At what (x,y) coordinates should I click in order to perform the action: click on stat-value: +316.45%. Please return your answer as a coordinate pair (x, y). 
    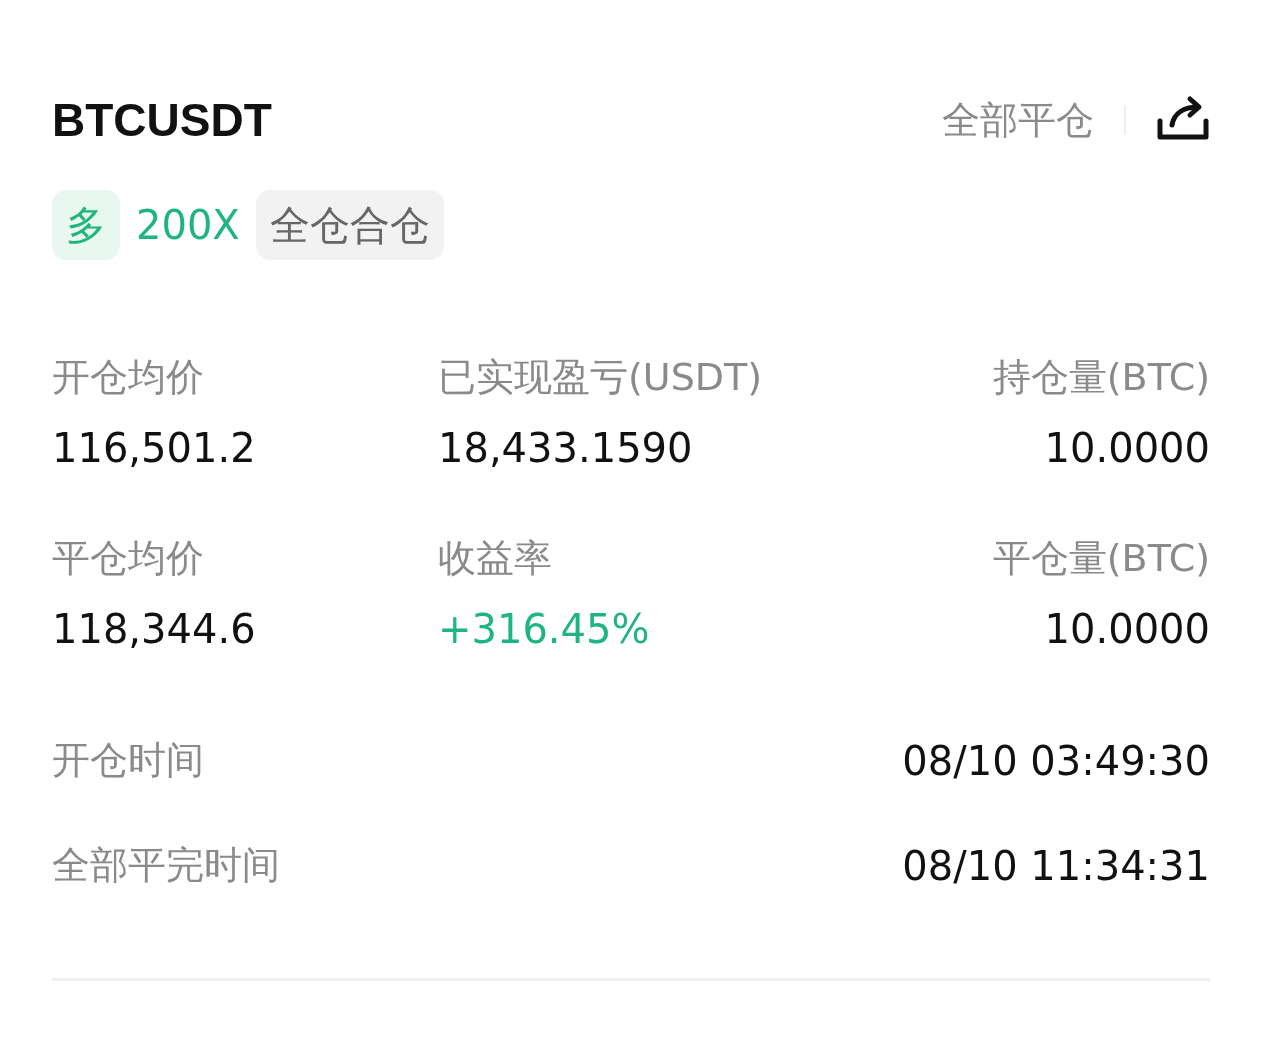
    Looking at the image, I should click on (544, 629).